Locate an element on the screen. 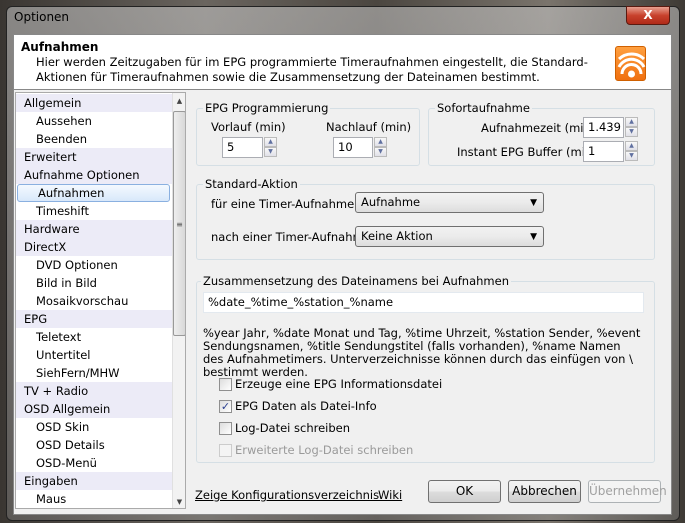  fuer-timer-select: Aufnahme ▼ is located at coordinates (449, 202).